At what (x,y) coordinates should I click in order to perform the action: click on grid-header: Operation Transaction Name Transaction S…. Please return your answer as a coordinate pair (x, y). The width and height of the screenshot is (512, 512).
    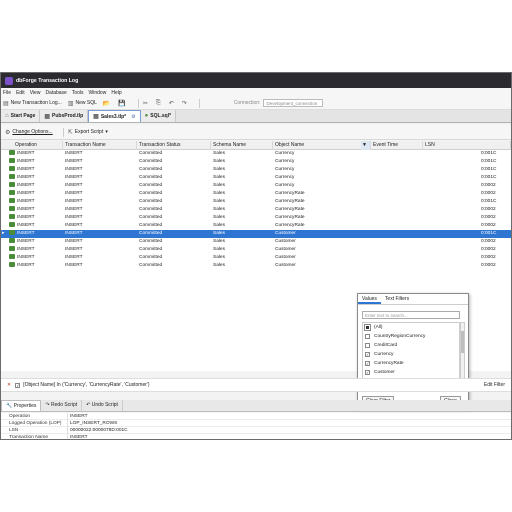
    Looking at the image, I should click on (256, 145).